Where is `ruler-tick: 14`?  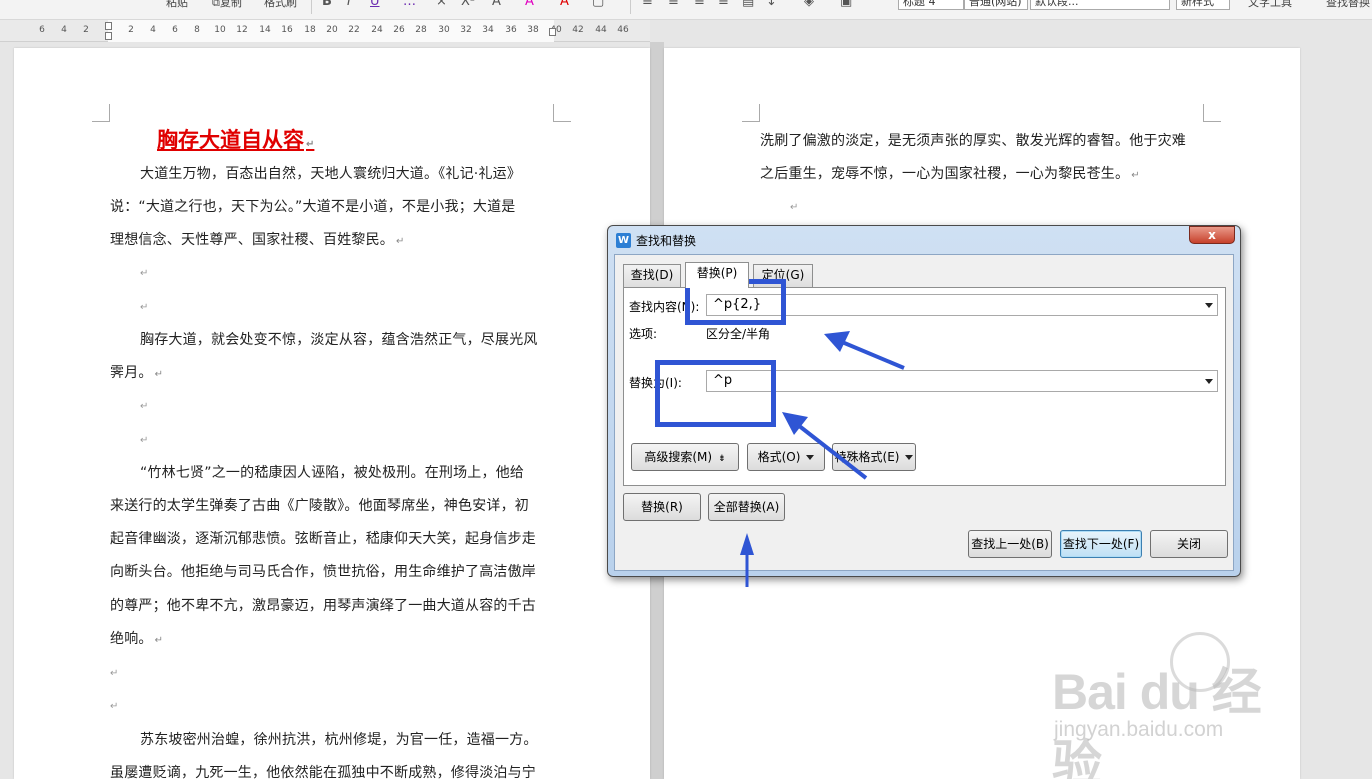 ruler-tick: 14 is located at coordinates (265, 30).